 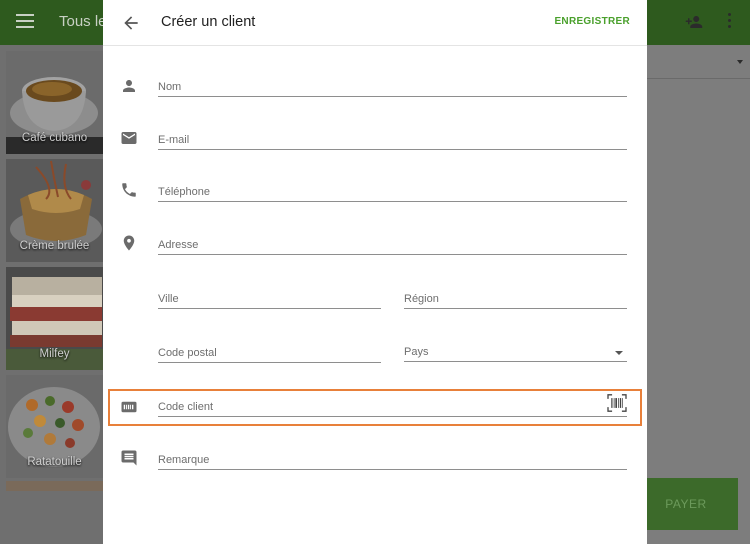 What do you see at coordinates (416, 352) in the screenshot?
I see `country-select-placeholder: Pays` at bounding box center [416, 352].